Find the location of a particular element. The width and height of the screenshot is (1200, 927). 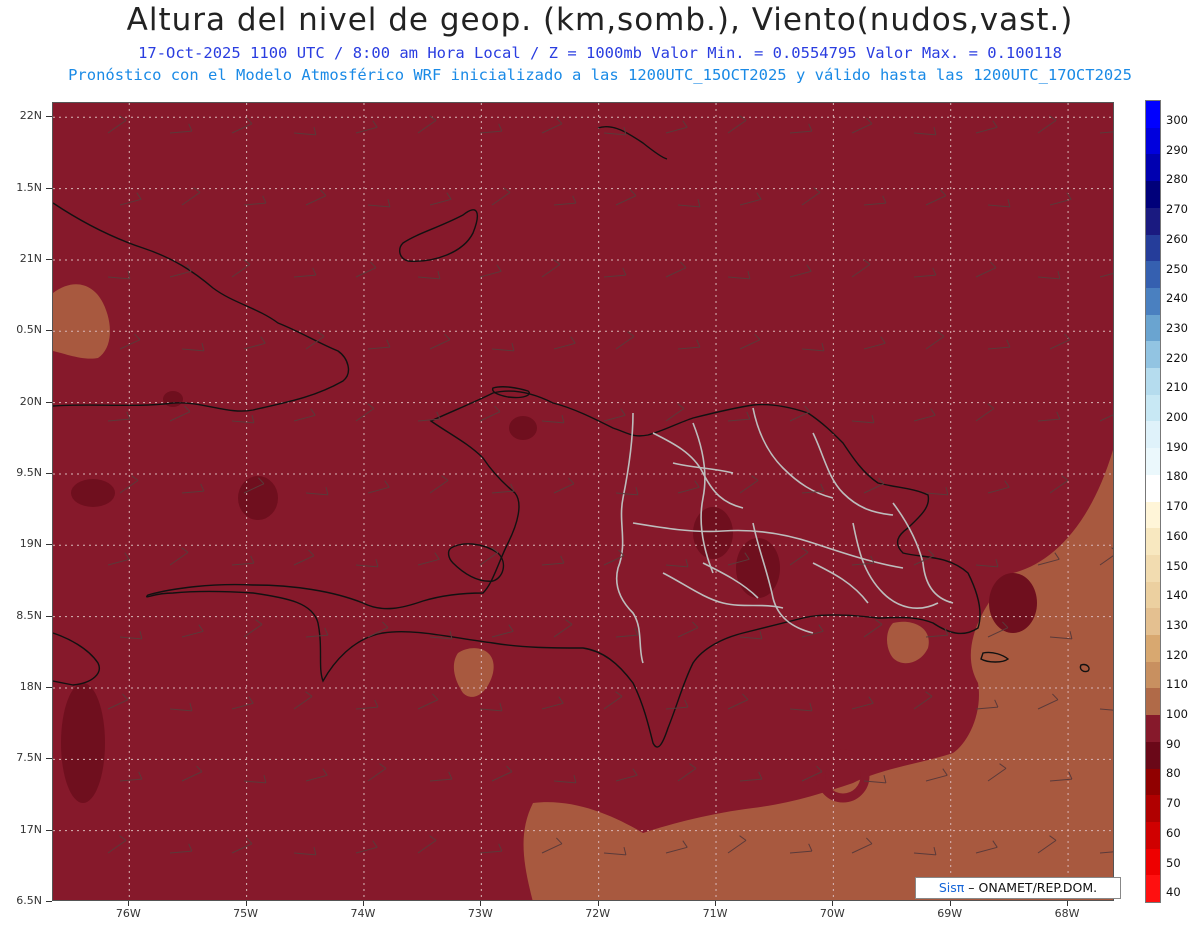

latitude-label: 7.5N is located at coordinates (29, 758).